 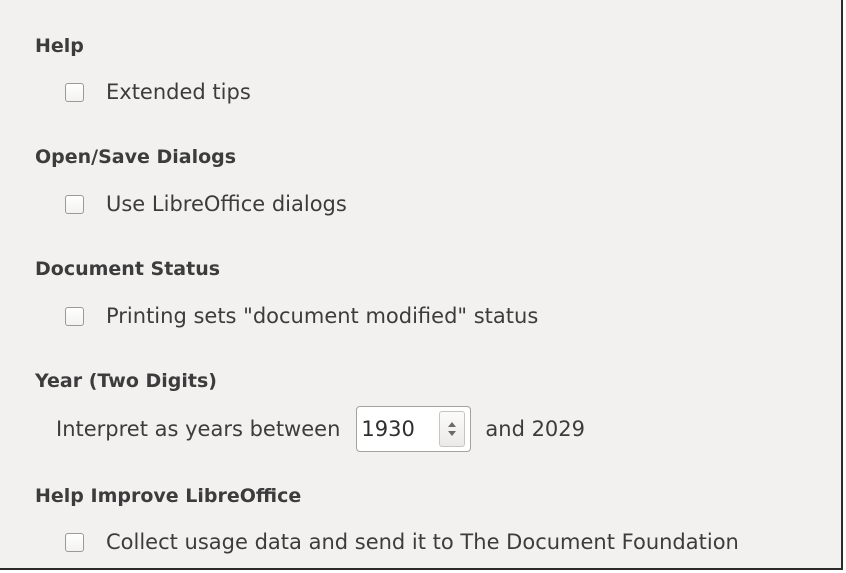 What do you see at coordinates (226, 203) in the screenshot?
I see `use-libreoffice-dialogs-label: Use LibreOffice dialogs` at bounding box center [226, 203].